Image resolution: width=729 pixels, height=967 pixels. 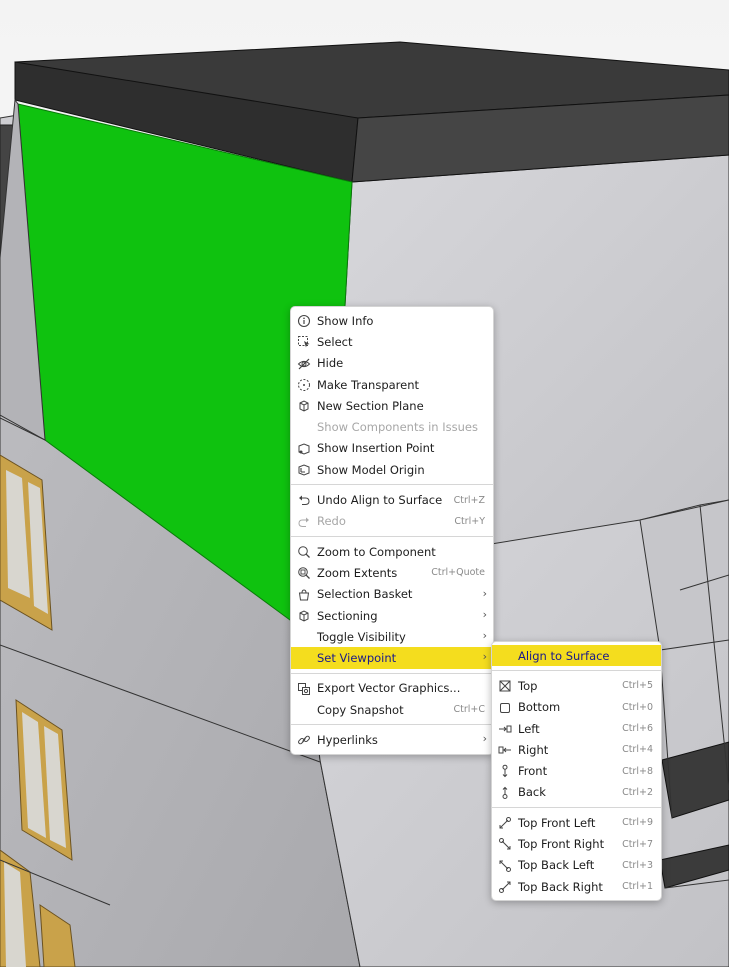 I want to click on context-menu-item-redo: Redo Ctrl+Y, so click(x=392, y=521).